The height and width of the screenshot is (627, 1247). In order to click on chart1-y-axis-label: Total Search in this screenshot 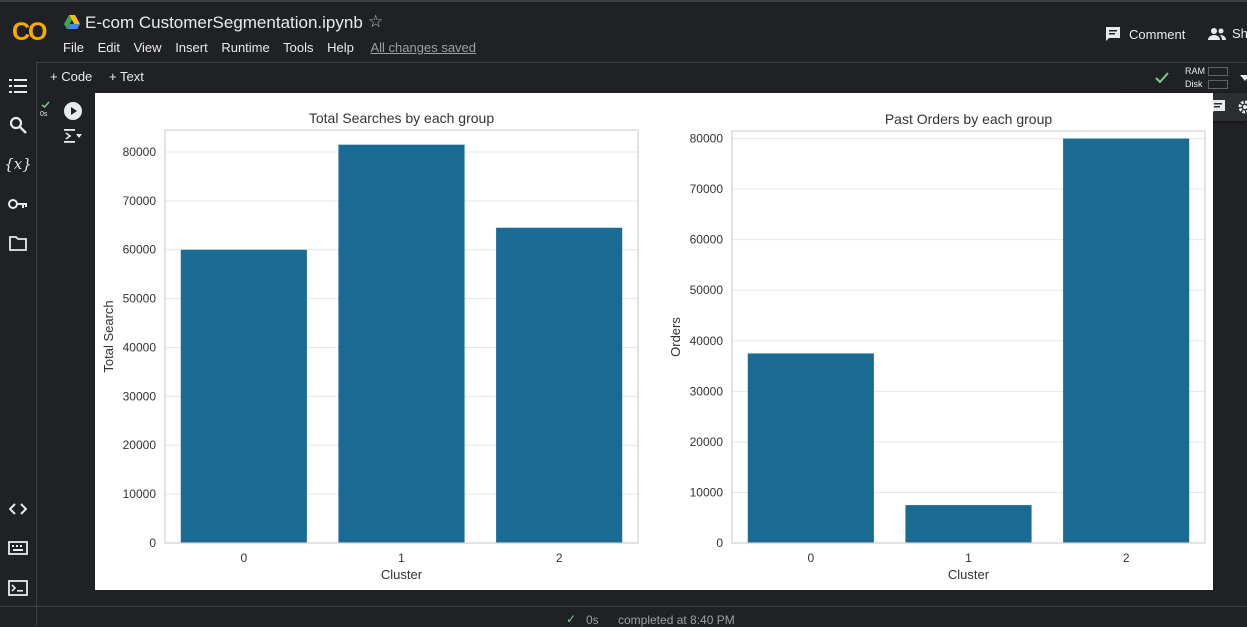, I will do `click(108, 336)`.